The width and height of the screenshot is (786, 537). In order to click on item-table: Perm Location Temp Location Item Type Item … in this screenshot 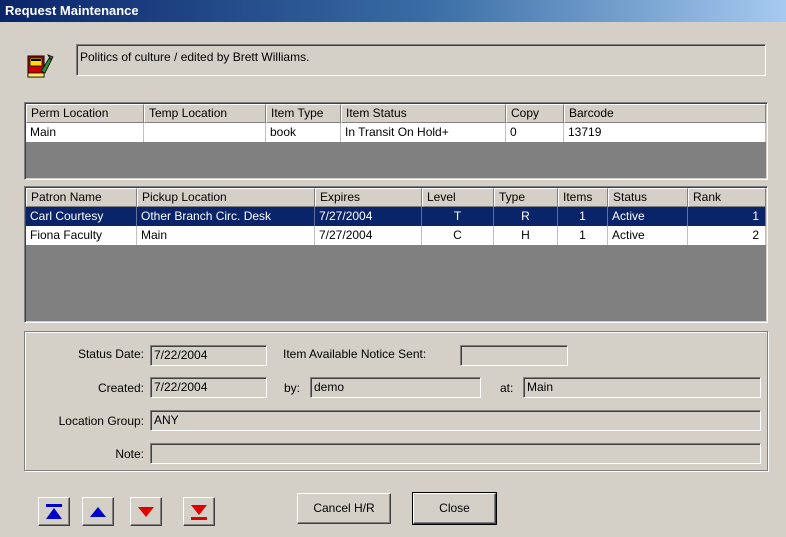, I will do `click(396, 141)`.